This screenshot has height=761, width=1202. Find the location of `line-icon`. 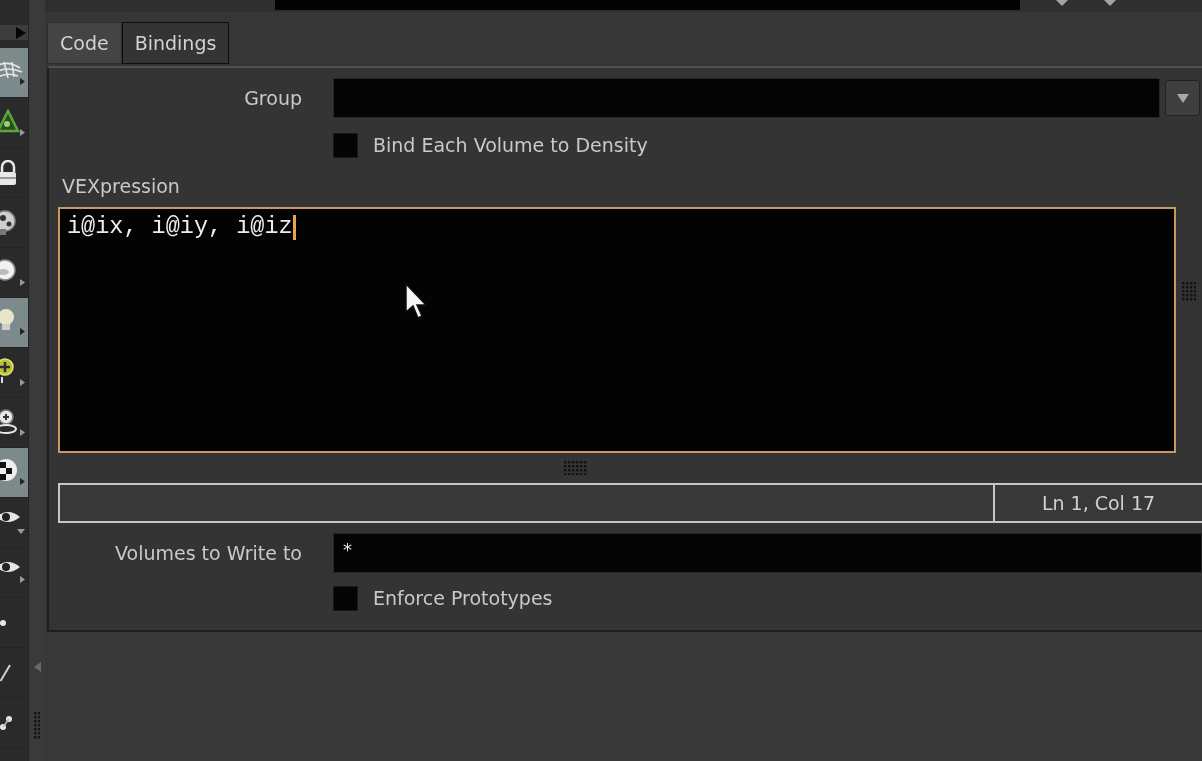

line-icon is located at coordinates (5, 672).